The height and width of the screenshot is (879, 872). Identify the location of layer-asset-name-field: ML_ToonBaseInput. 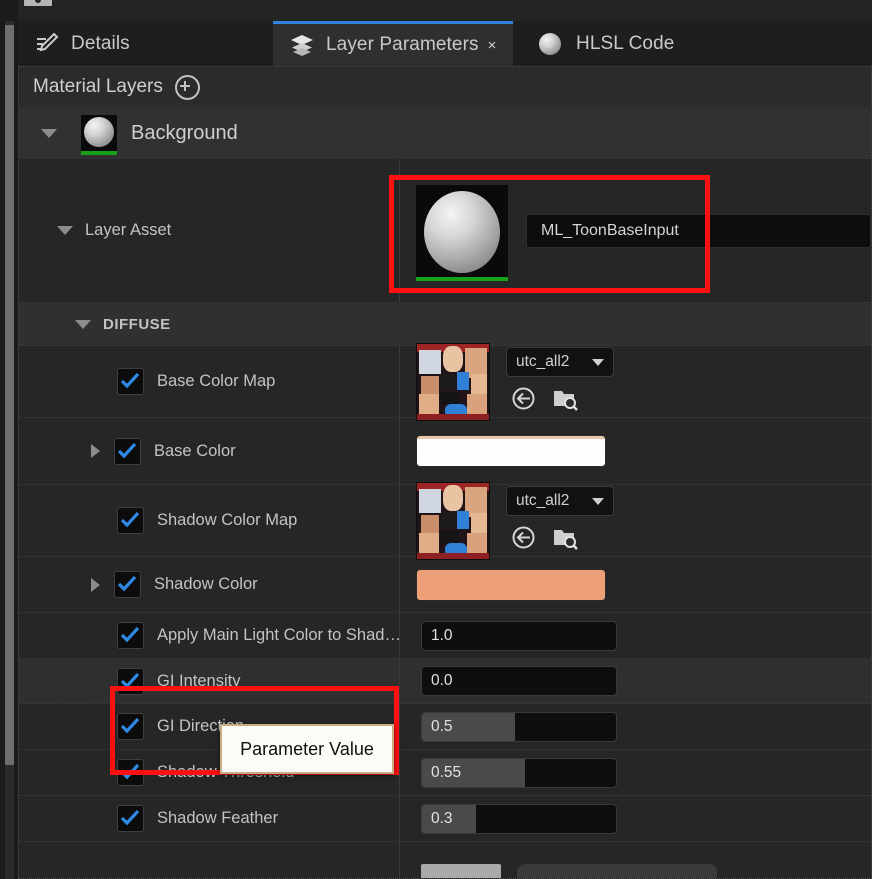
(698, 230).